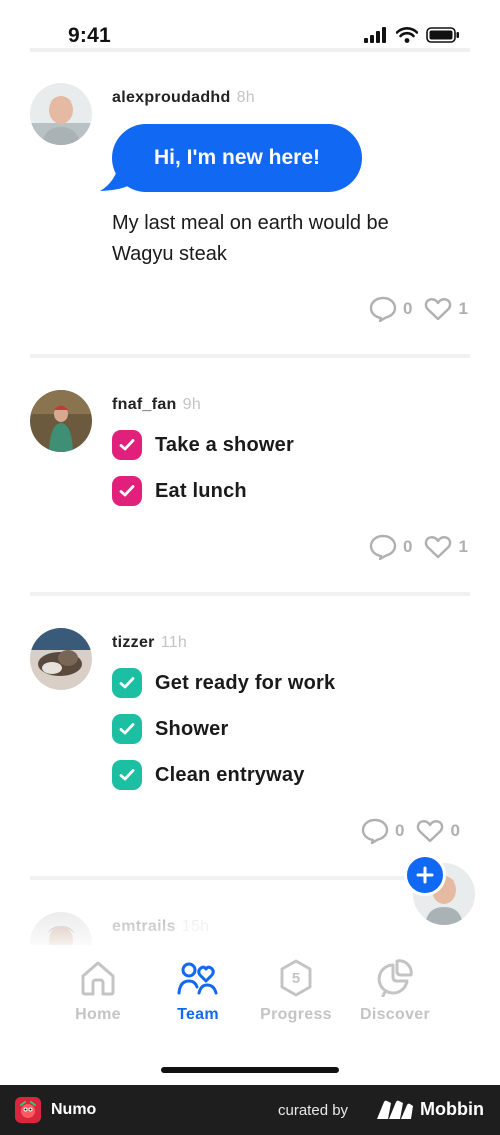 The image size is (500, 1135). I want to click on status-bar: 9:41, so click(250, 25).